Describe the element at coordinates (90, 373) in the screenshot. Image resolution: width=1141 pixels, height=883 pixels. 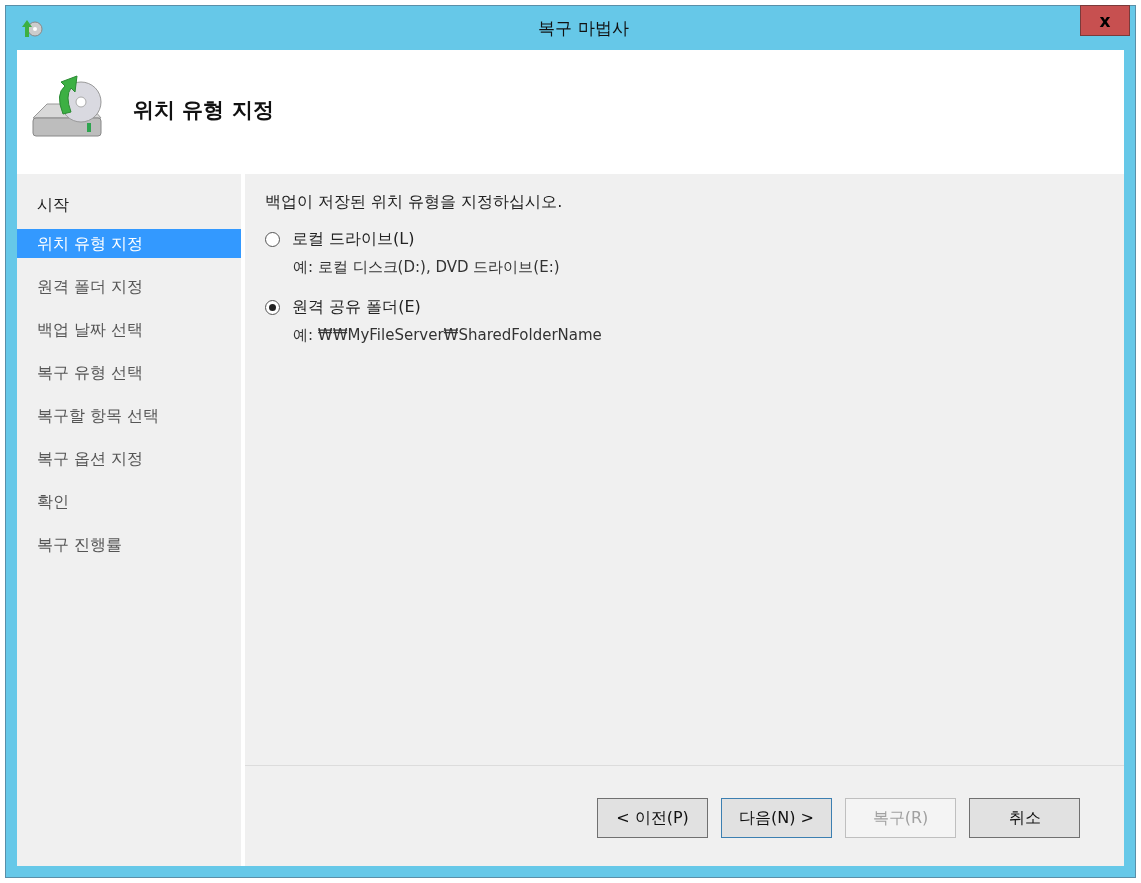
I see `step-item: 복구 유형 선택` at that location.